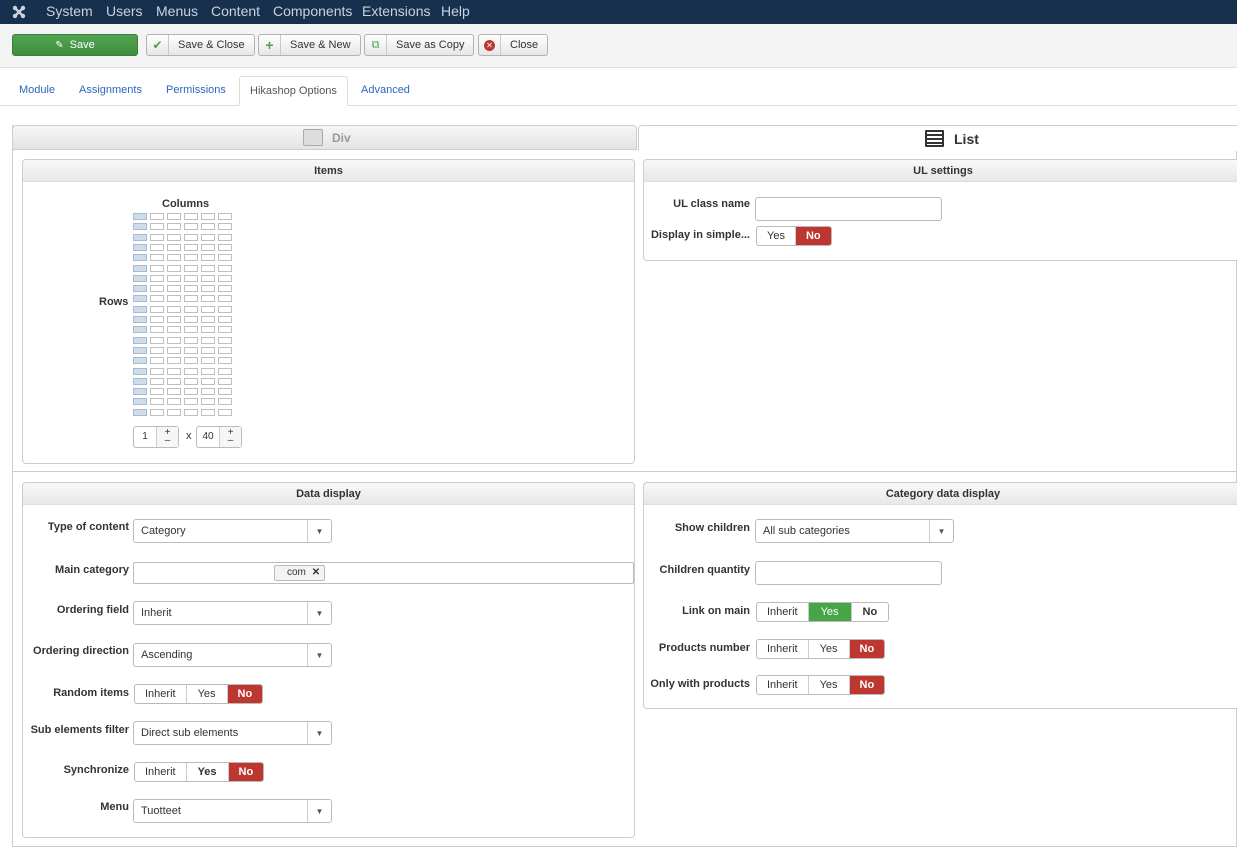  I want to click on only-with-products-toggle: Inherit Yes No, so click(821, 685).